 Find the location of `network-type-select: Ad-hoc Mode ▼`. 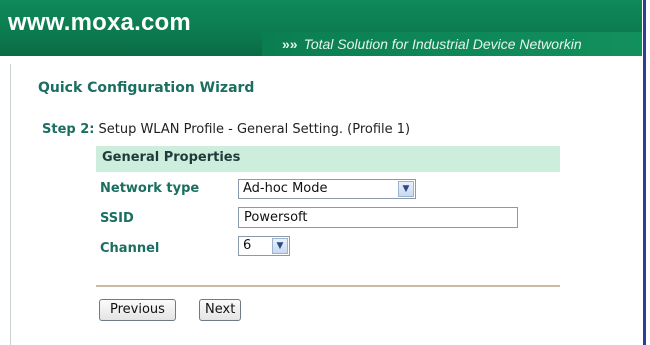

network-type-select: Ad-hoc Mode ▼ is located at coordinates (327, 189).